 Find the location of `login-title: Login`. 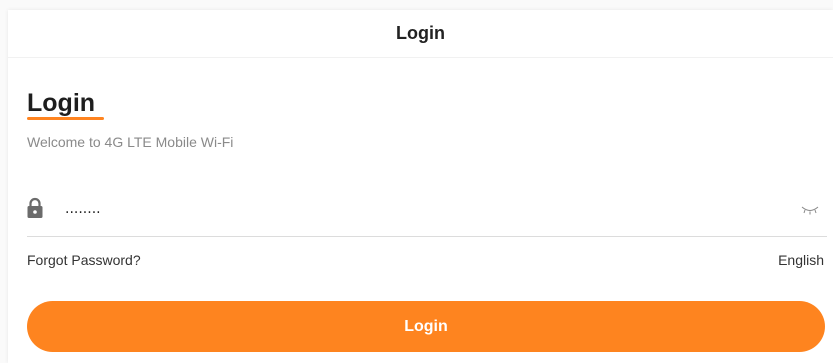

login-title: Login is located at coordinates (61, 103).